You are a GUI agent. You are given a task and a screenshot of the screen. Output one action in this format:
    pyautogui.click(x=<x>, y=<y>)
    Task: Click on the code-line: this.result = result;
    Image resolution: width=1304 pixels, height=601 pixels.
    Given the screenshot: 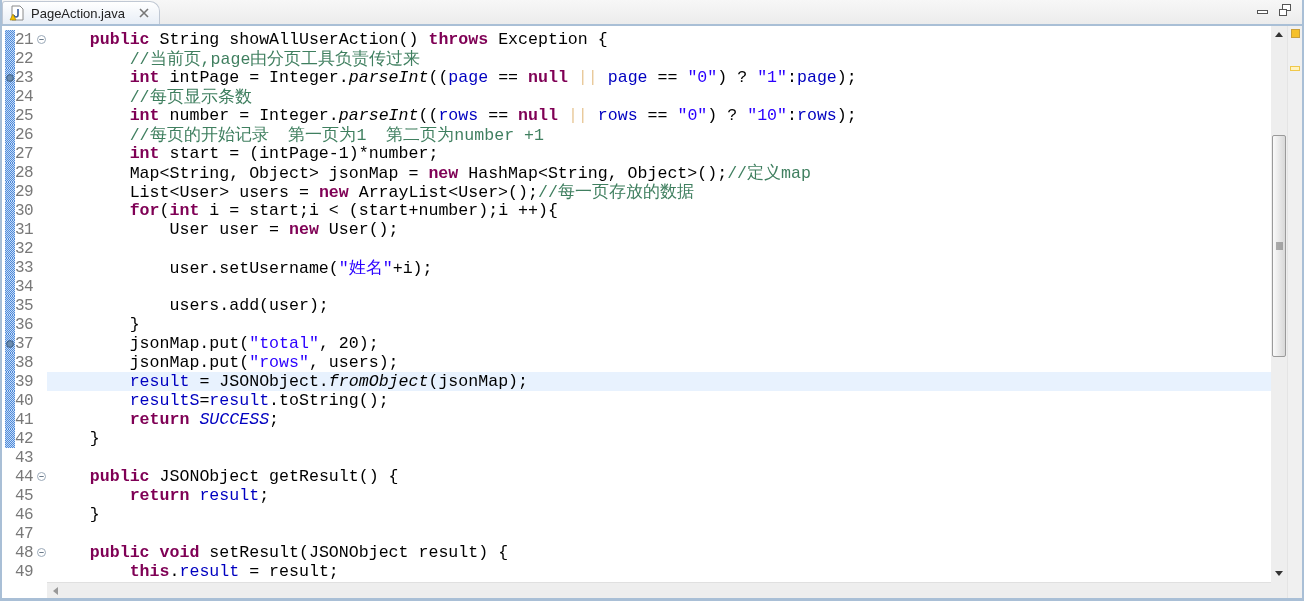 What is the action you would take?
    pyautogui.click(x=233, y=571)
    